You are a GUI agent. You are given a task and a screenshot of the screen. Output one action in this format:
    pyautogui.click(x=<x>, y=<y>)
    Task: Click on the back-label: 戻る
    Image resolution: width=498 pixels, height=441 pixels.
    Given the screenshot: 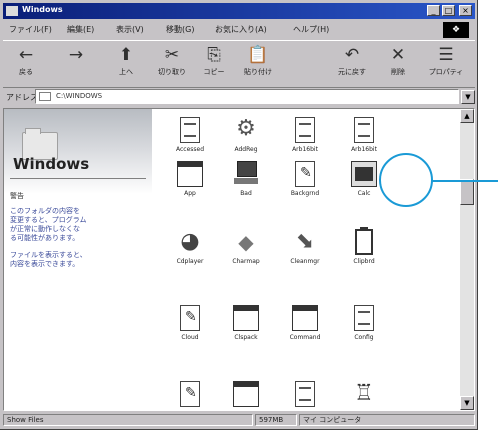 What is the action you would take?
    pyautogui.click(x=26, y=72)
    